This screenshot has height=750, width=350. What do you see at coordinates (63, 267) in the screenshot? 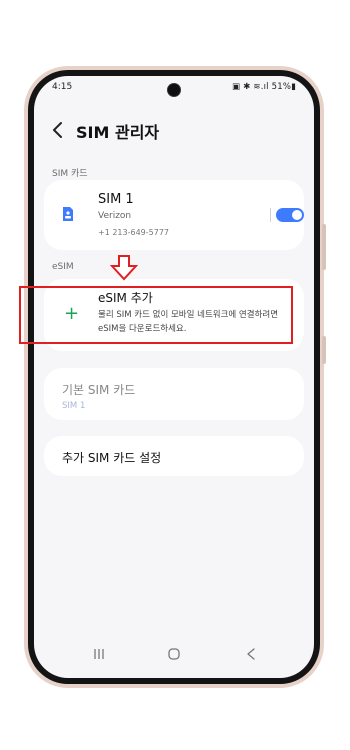
I see `esim-section-label: eSIM` at bounding box center [63, 267].